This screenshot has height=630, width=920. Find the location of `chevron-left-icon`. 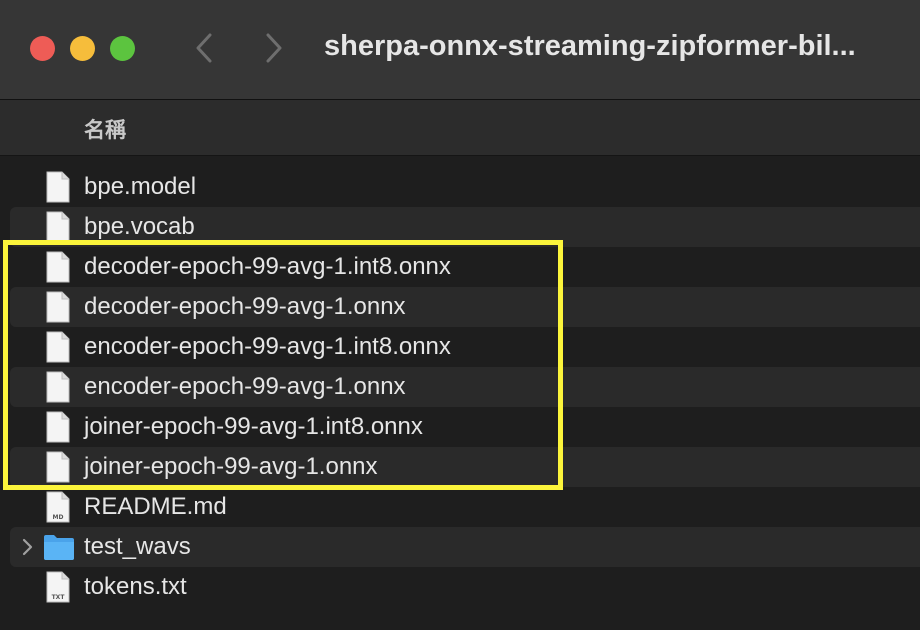

chevron-left-icon is located at coordinates (204, 48).